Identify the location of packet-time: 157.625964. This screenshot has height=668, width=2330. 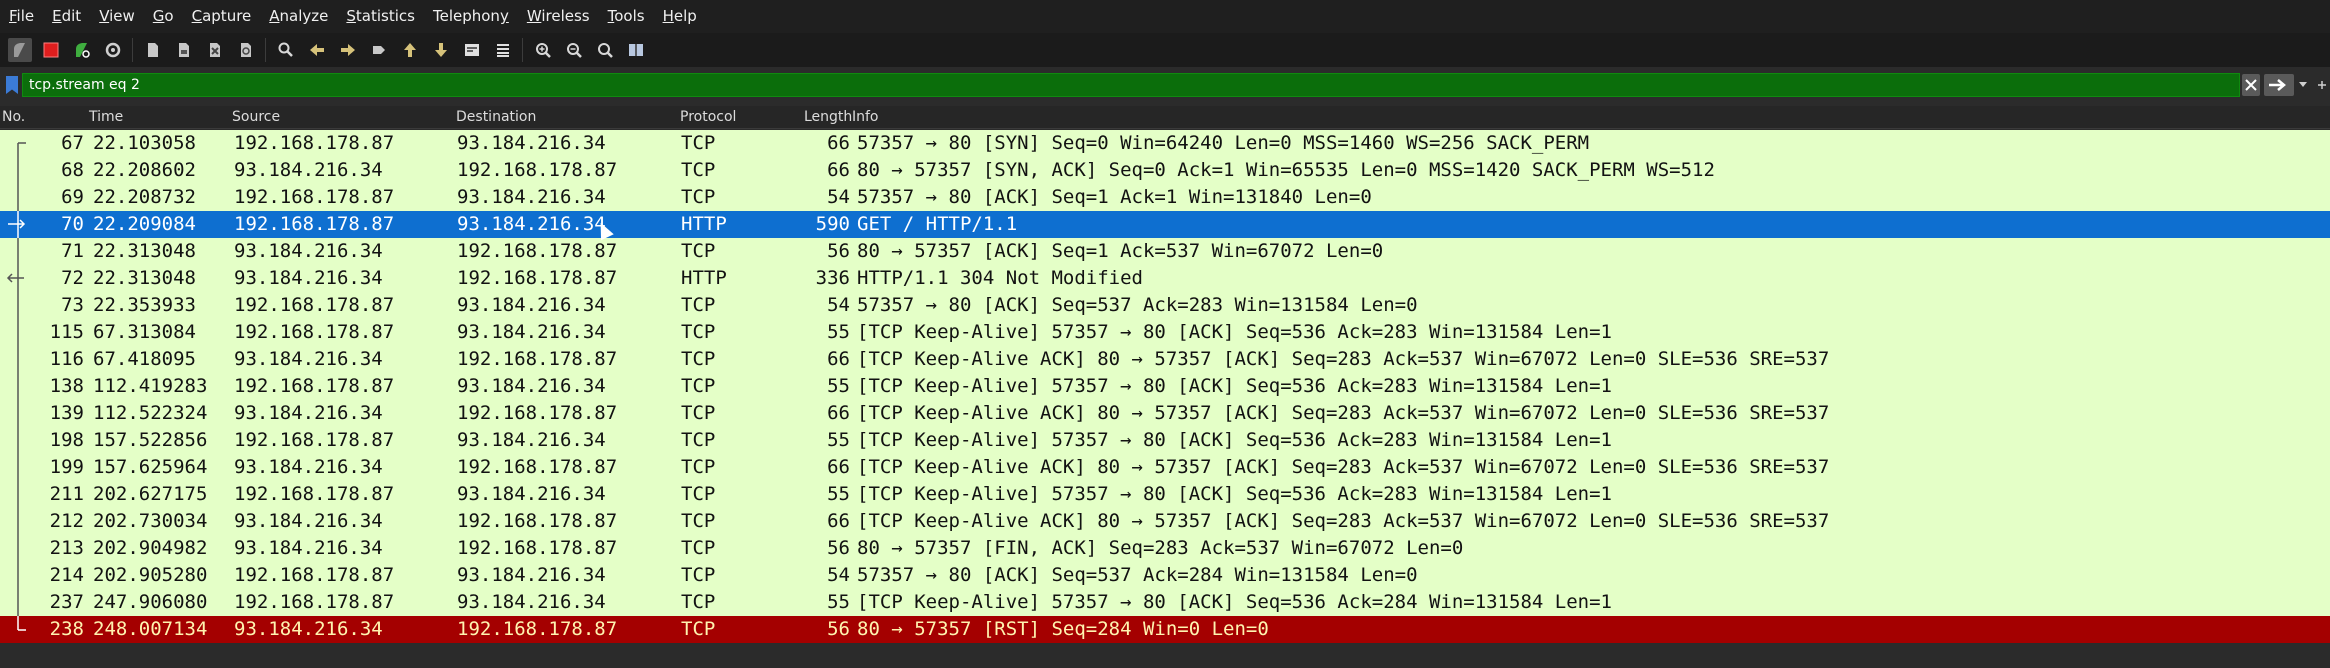
(150, 467).